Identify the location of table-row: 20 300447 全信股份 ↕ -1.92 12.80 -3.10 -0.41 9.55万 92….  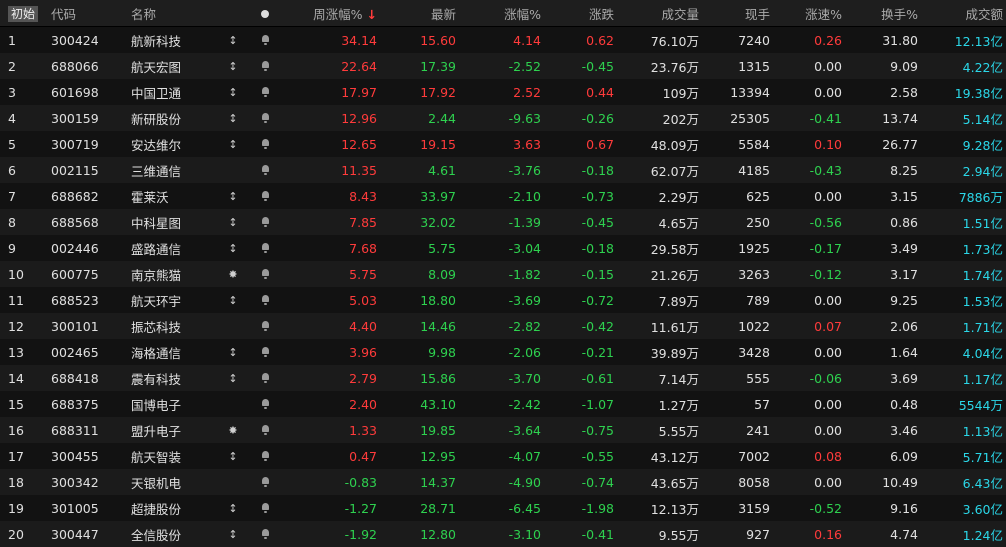
(503, 534).